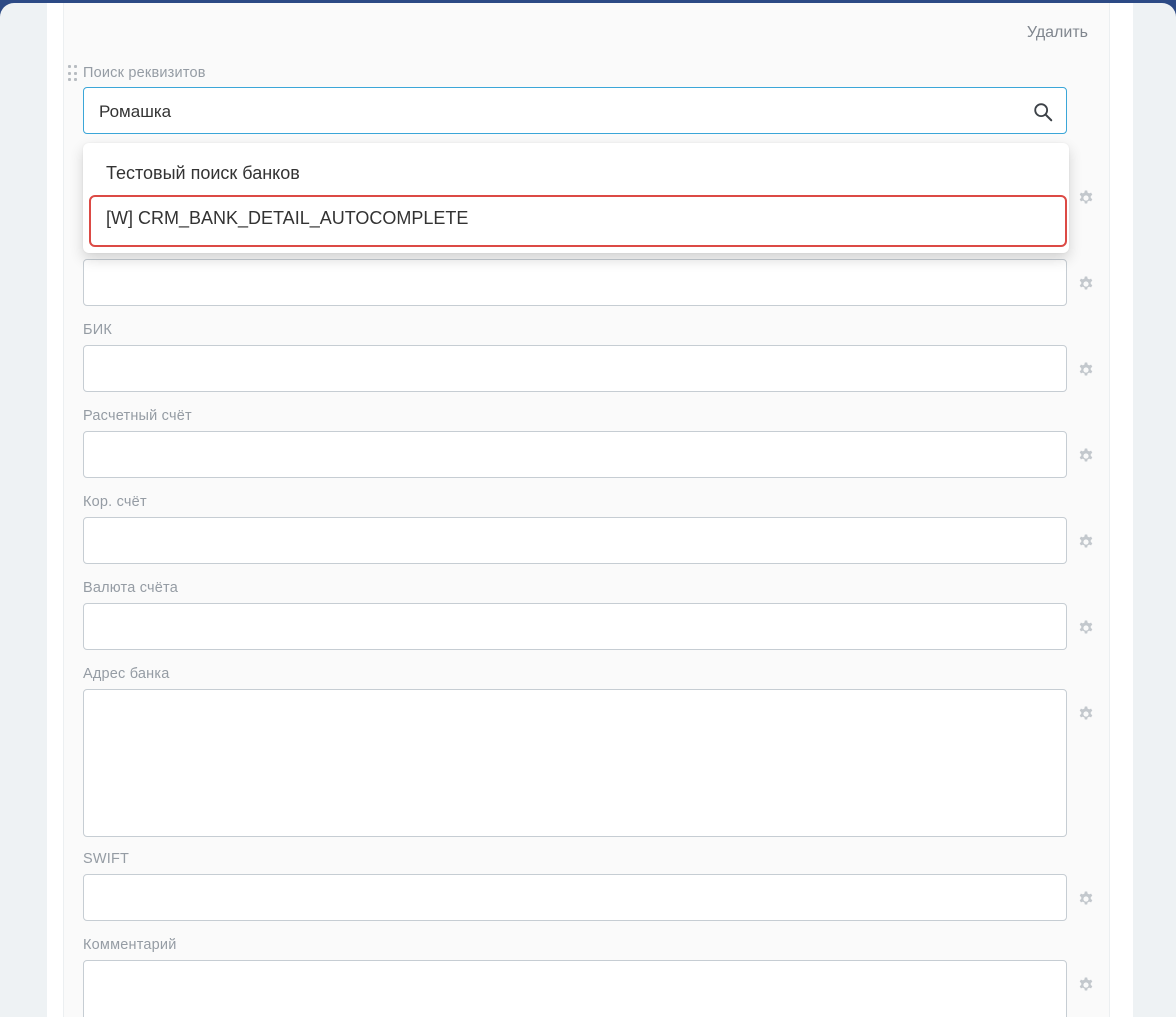 The image size is (1176, 1017). Describe the element at coordinates (1043, 112) in the screenshot. I see `search-icon` at that location.